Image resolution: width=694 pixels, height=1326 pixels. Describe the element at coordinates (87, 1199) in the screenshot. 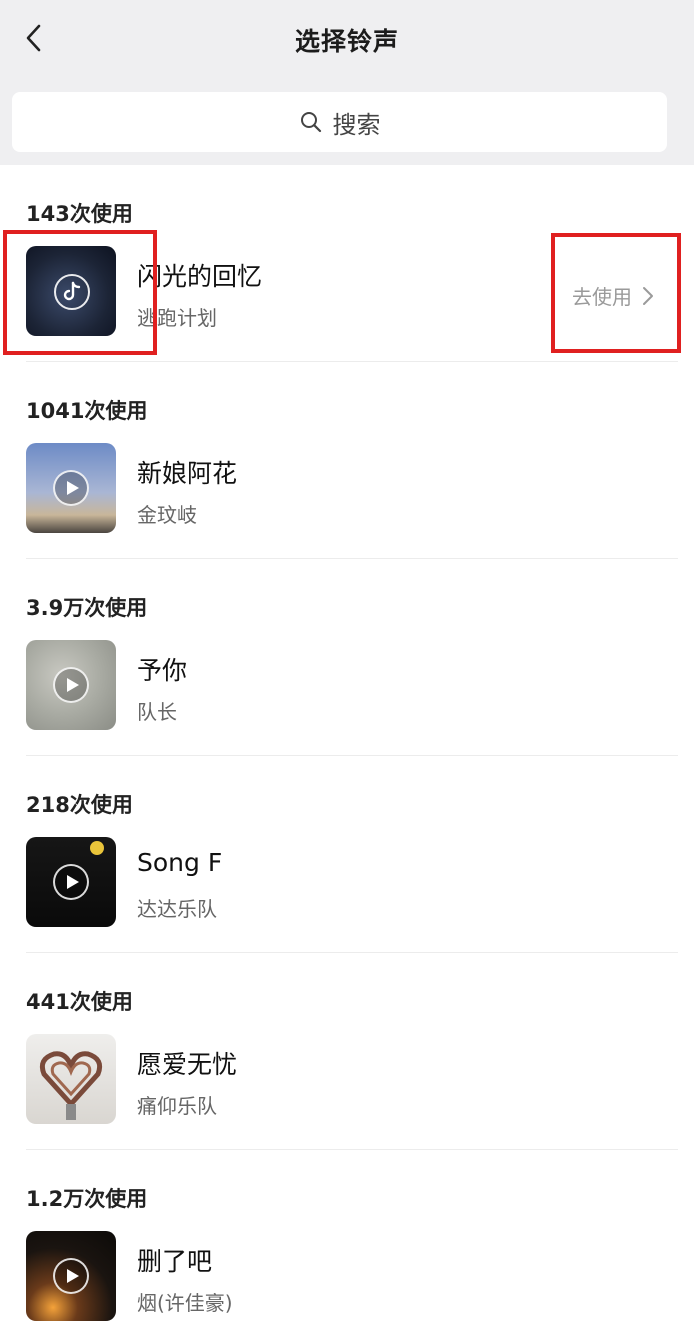

I see `usage-count: 1.2万次使用` at that location.